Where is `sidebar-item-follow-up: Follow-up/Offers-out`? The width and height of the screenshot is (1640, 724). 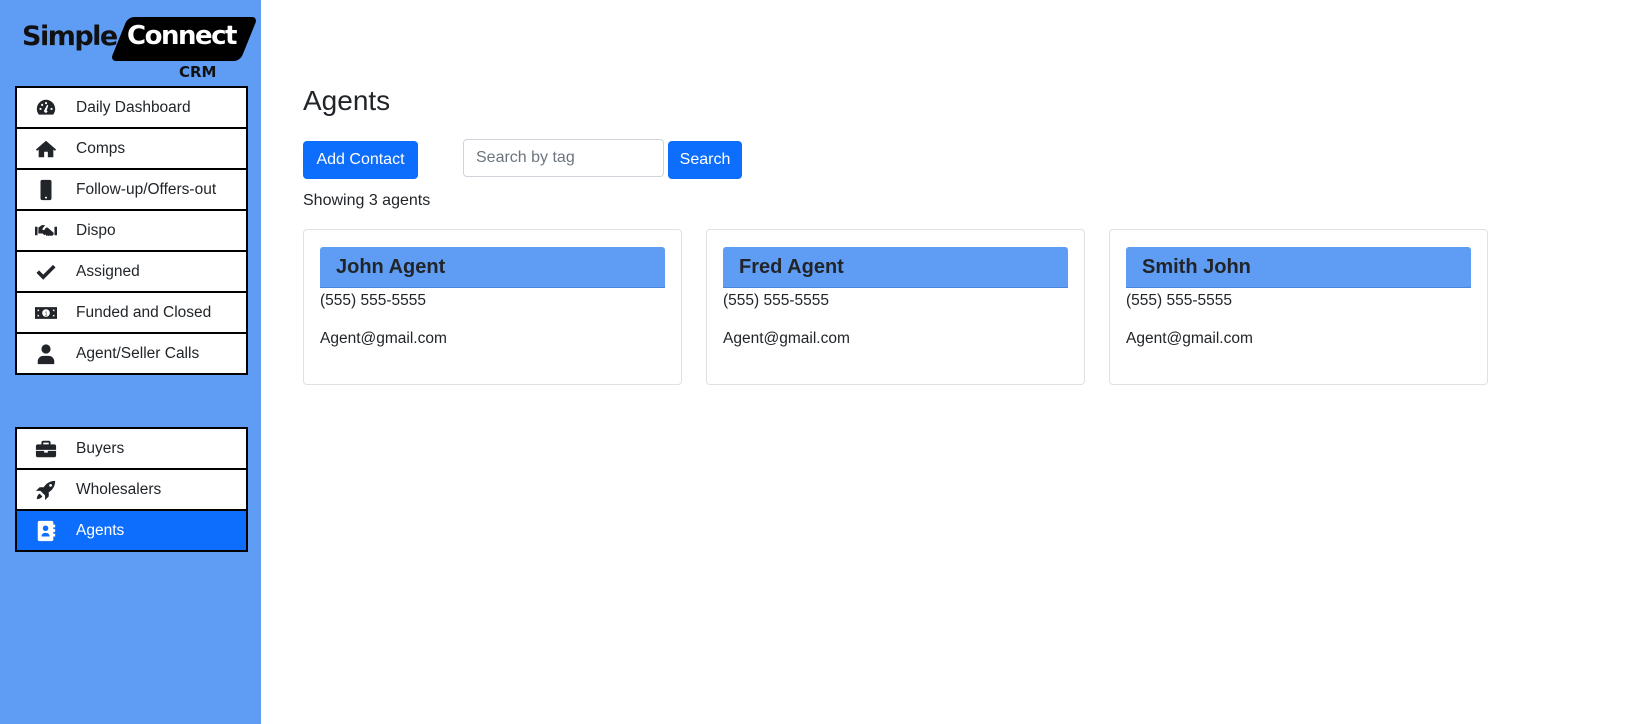
sidebar-item-follow-up: Follow-up/Offers-out is located at coordinates (131, 190).